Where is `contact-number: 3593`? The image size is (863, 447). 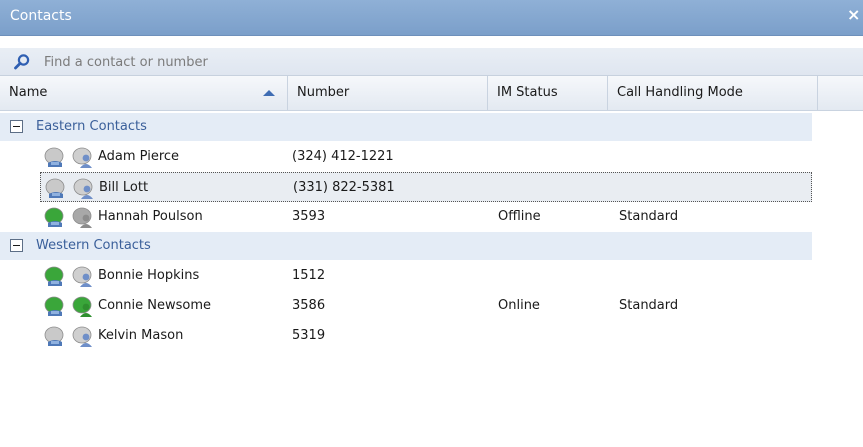 contact-number: 3593 is located at coordinates (309, 216).